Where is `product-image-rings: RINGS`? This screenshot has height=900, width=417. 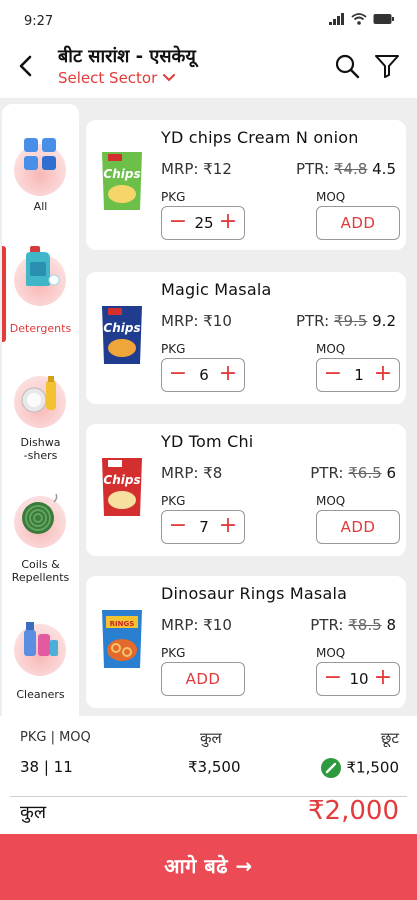 product-image-rings: RINGS is located at coordinates (122, 639).